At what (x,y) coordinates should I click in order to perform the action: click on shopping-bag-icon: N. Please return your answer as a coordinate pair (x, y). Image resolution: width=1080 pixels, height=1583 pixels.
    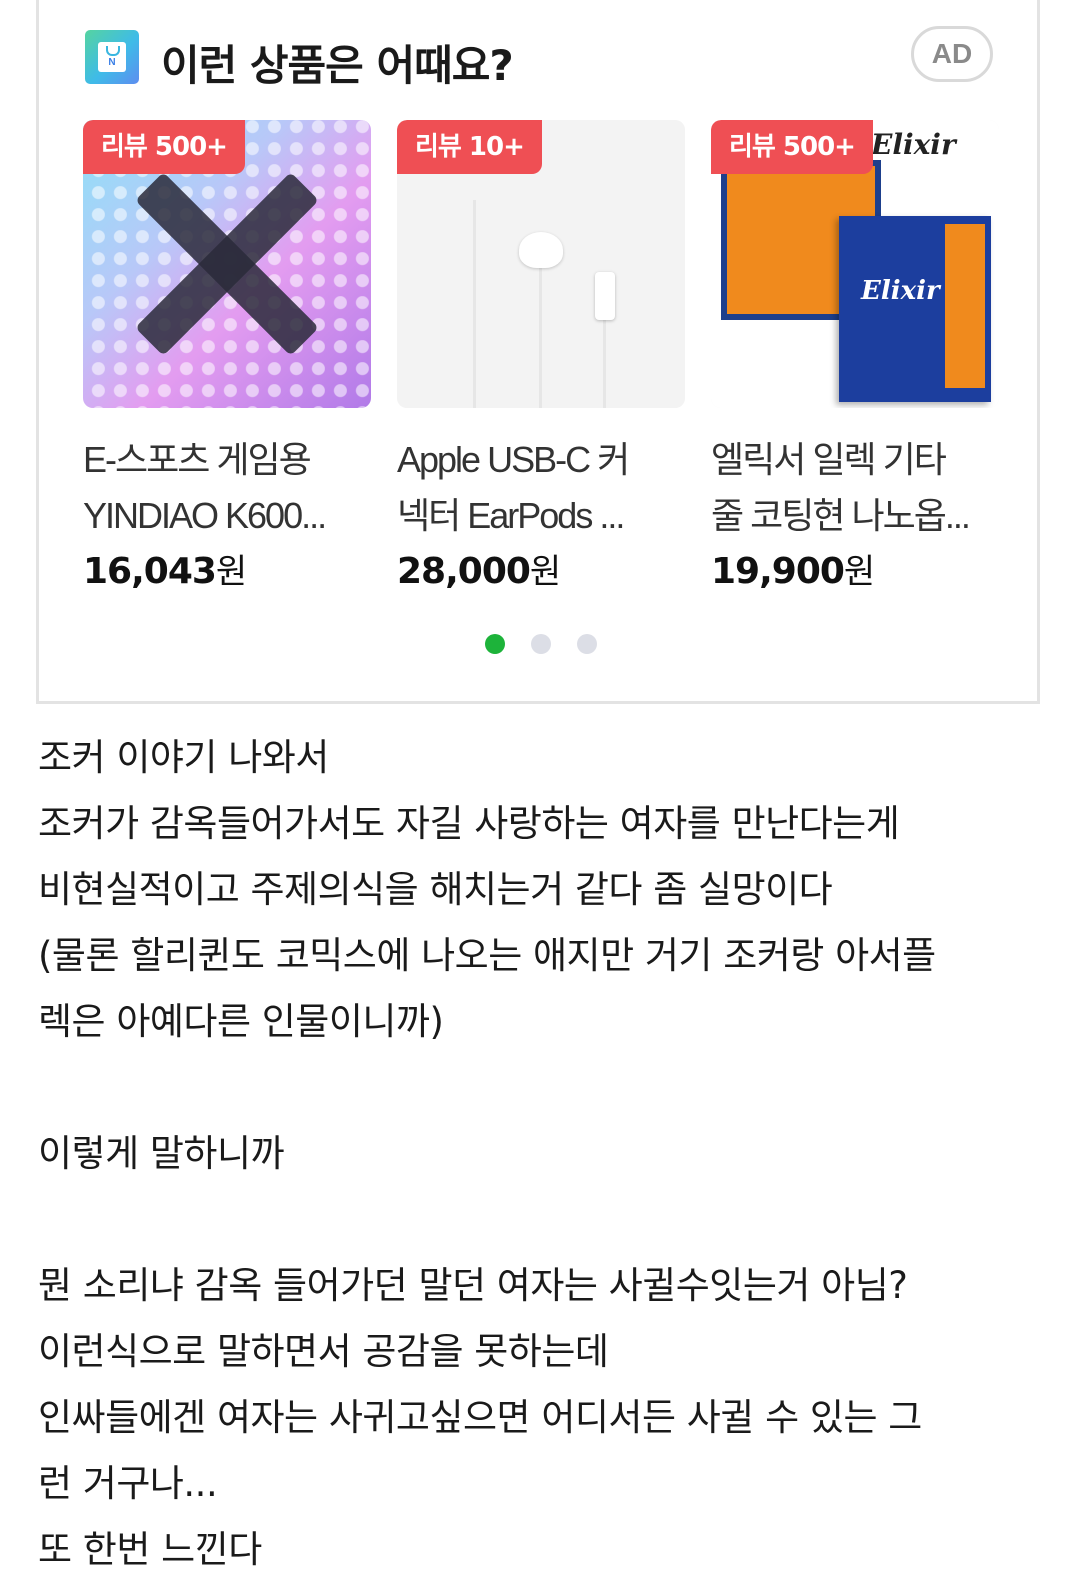
    Looking at the image, I should click on (112, 57).